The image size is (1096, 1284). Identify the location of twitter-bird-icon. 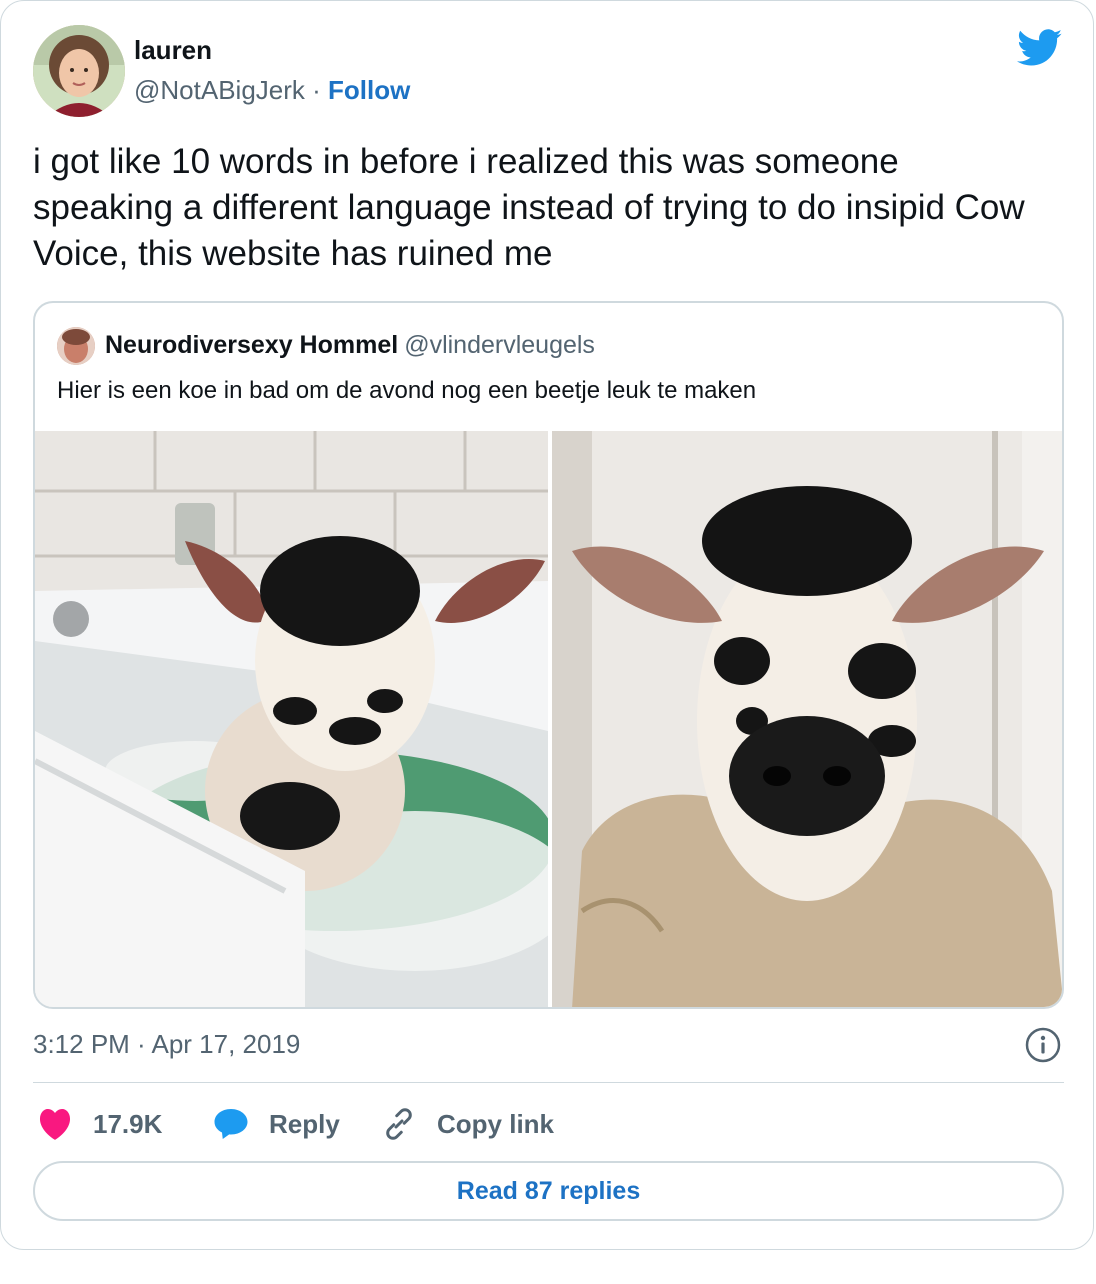
(1040, 48).